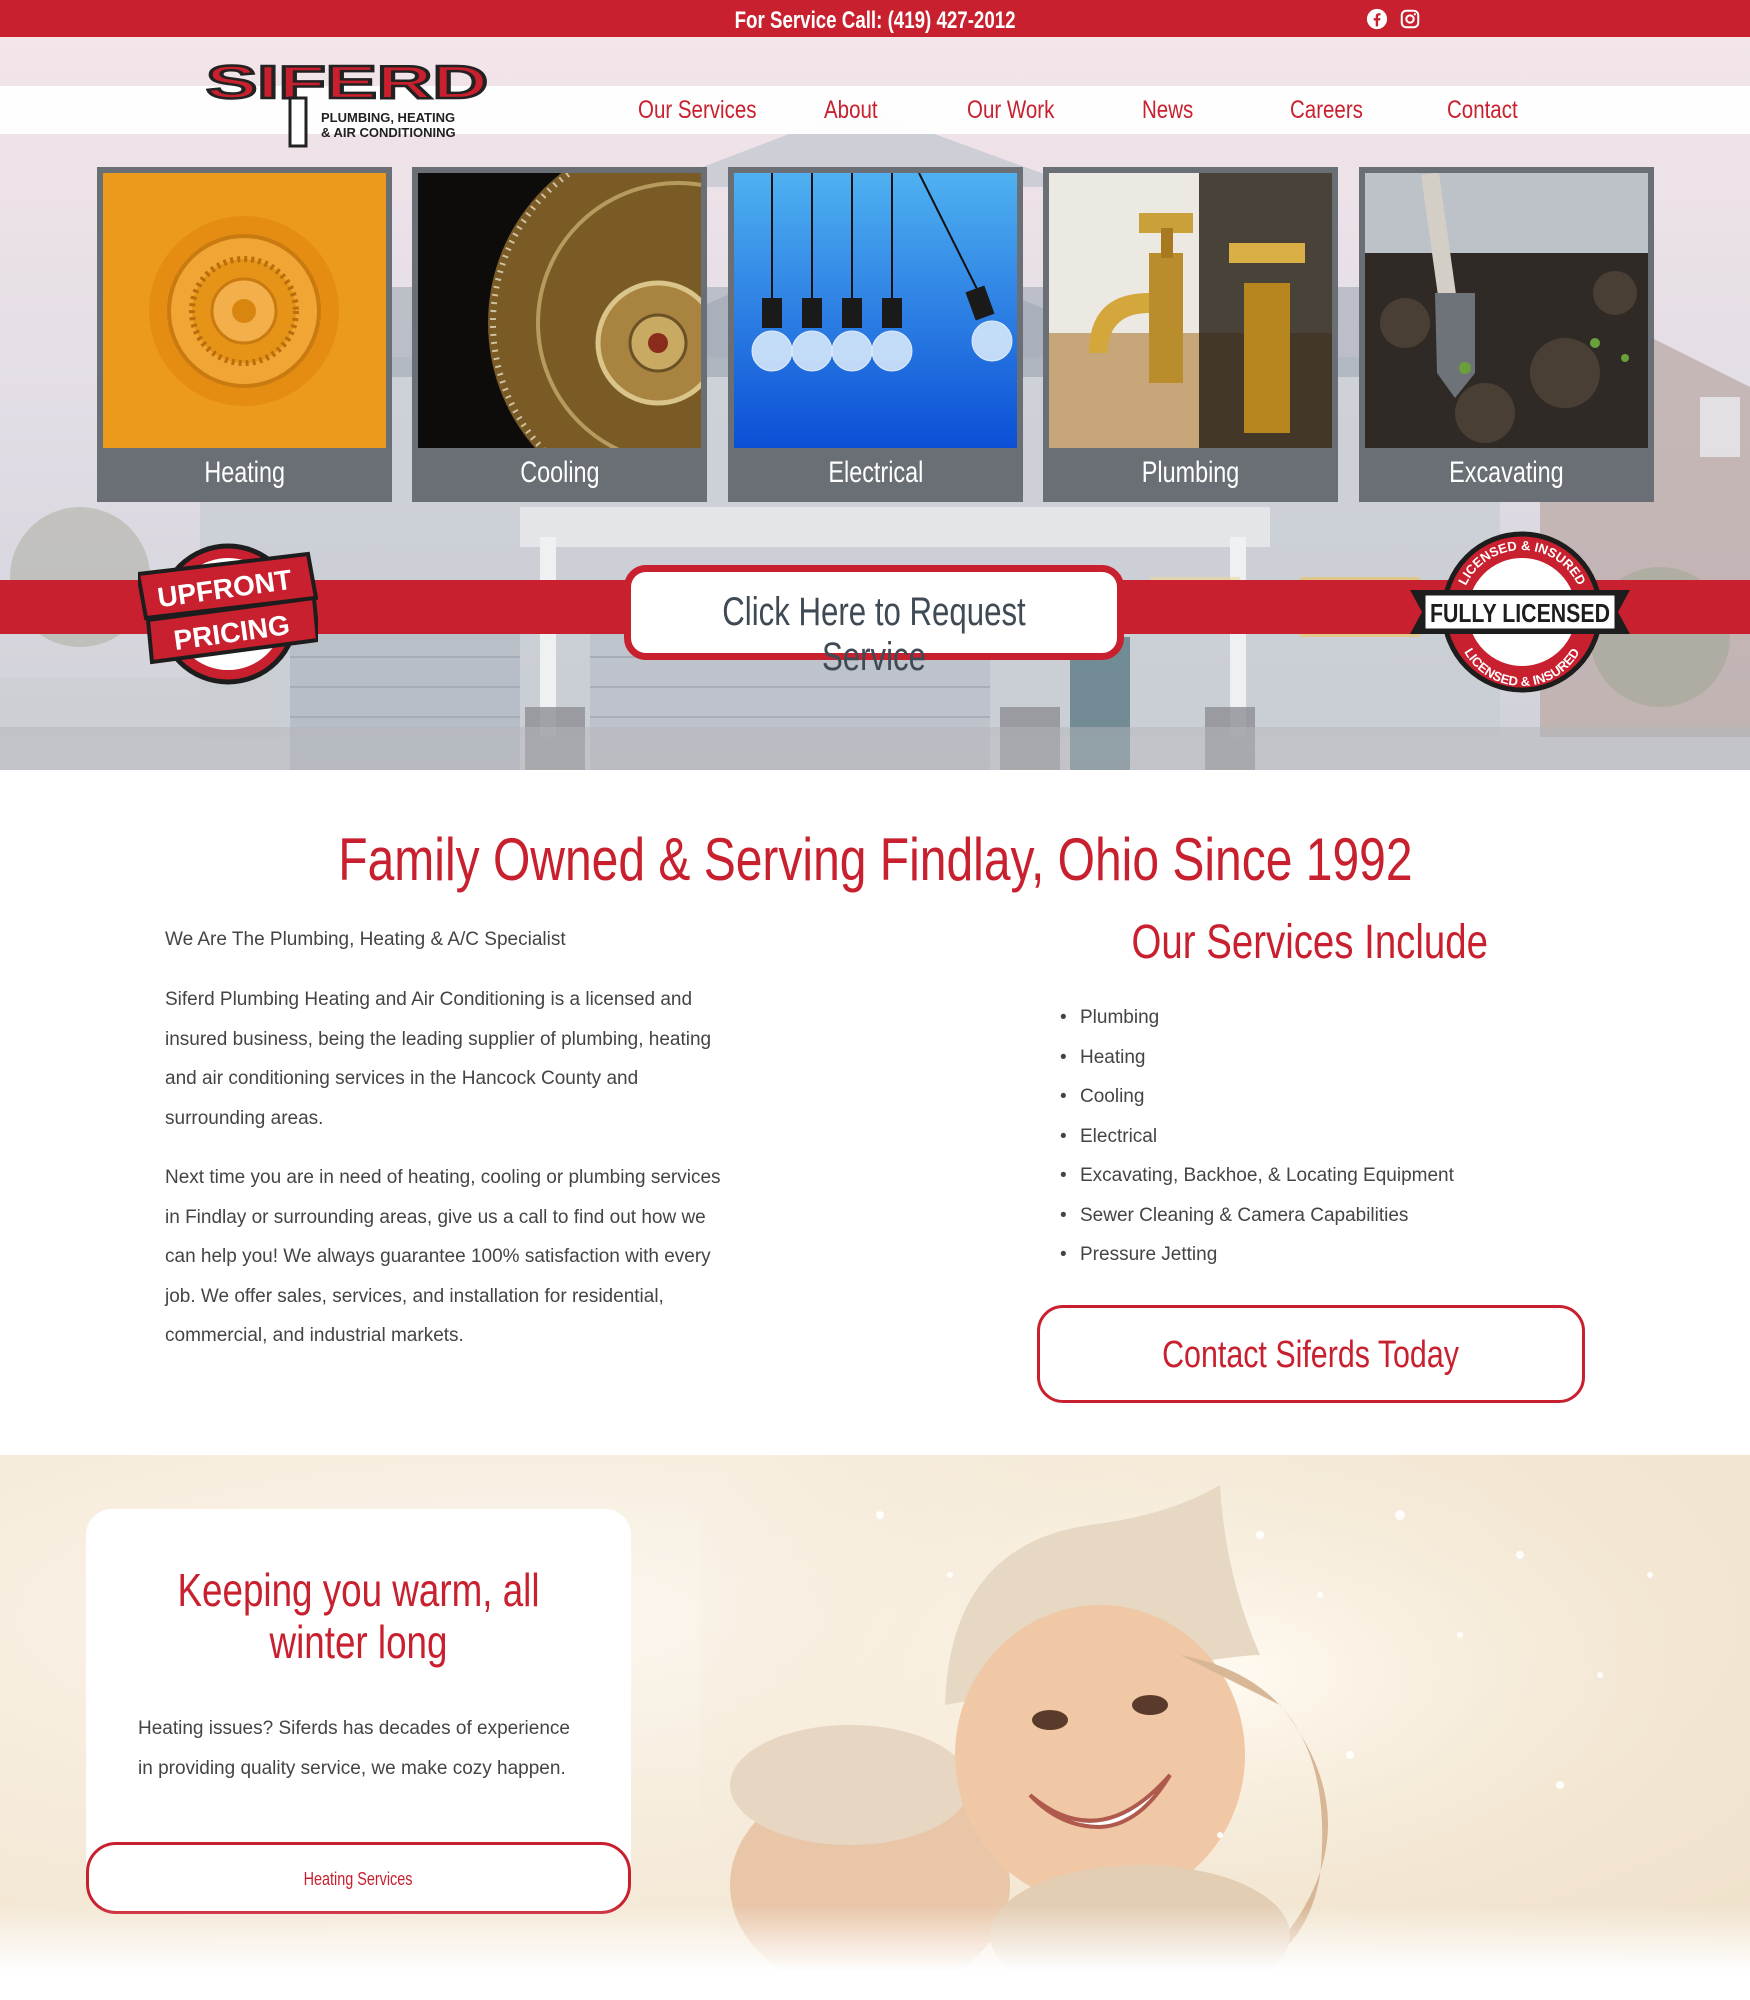 This screenshot has height=2000, width=1750. What do you see at coordinates (874, 622) in the screenshot?
I see `request-service-button: Click Here to Request Service` at bounding box center [874, 622].